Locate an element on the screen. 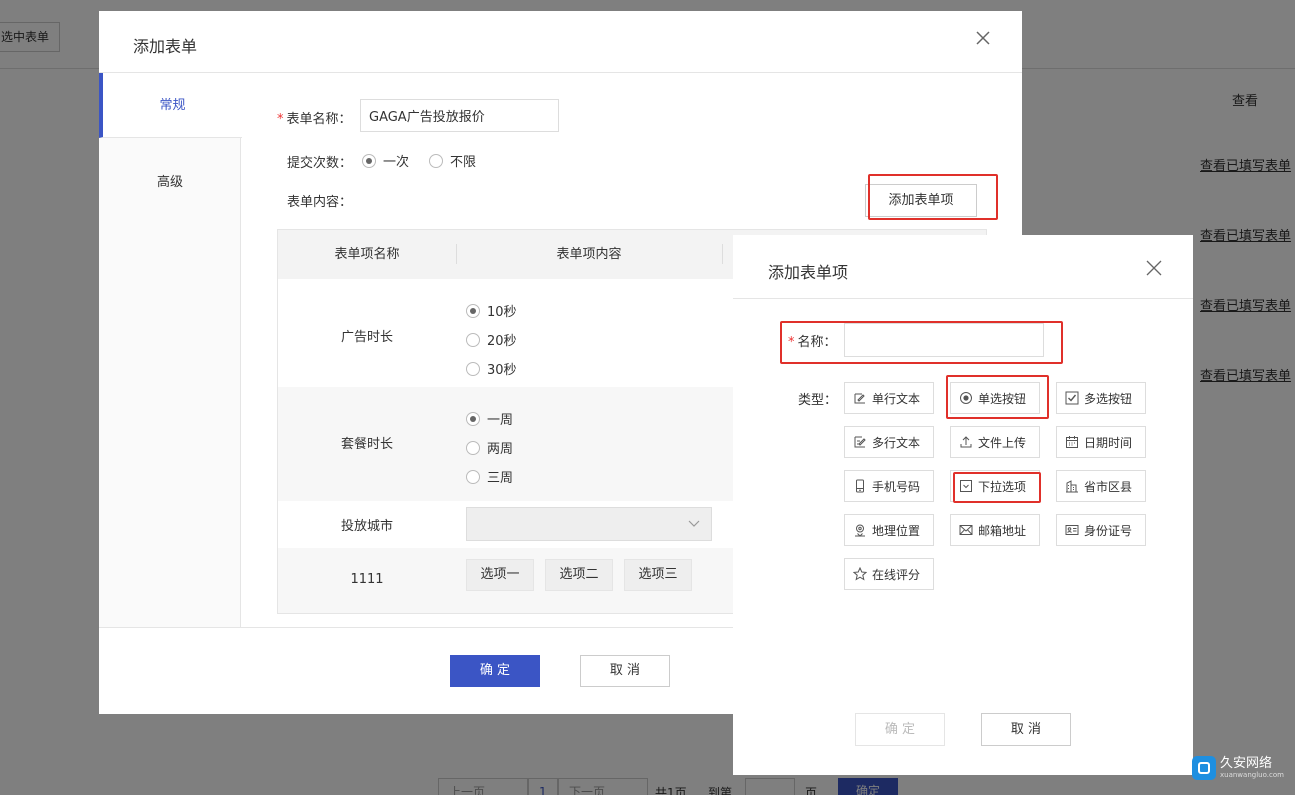  type-label: 单选按钮 is located at coordinates (1002, 398).